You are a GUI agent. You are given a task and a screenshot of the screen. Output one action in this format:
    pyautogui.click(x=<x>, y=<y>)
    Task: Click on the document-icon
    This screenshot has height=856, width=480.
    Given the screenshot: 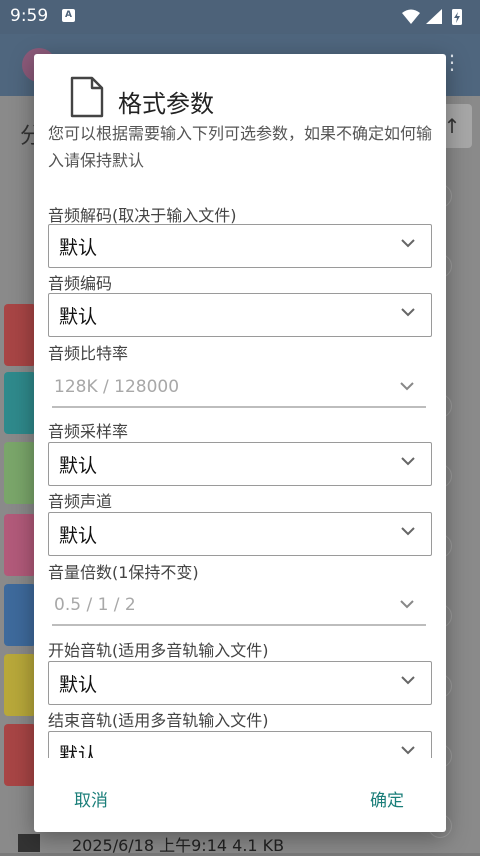 What is the action you would take?
    pyautogui.click(x=87, y=97)
    